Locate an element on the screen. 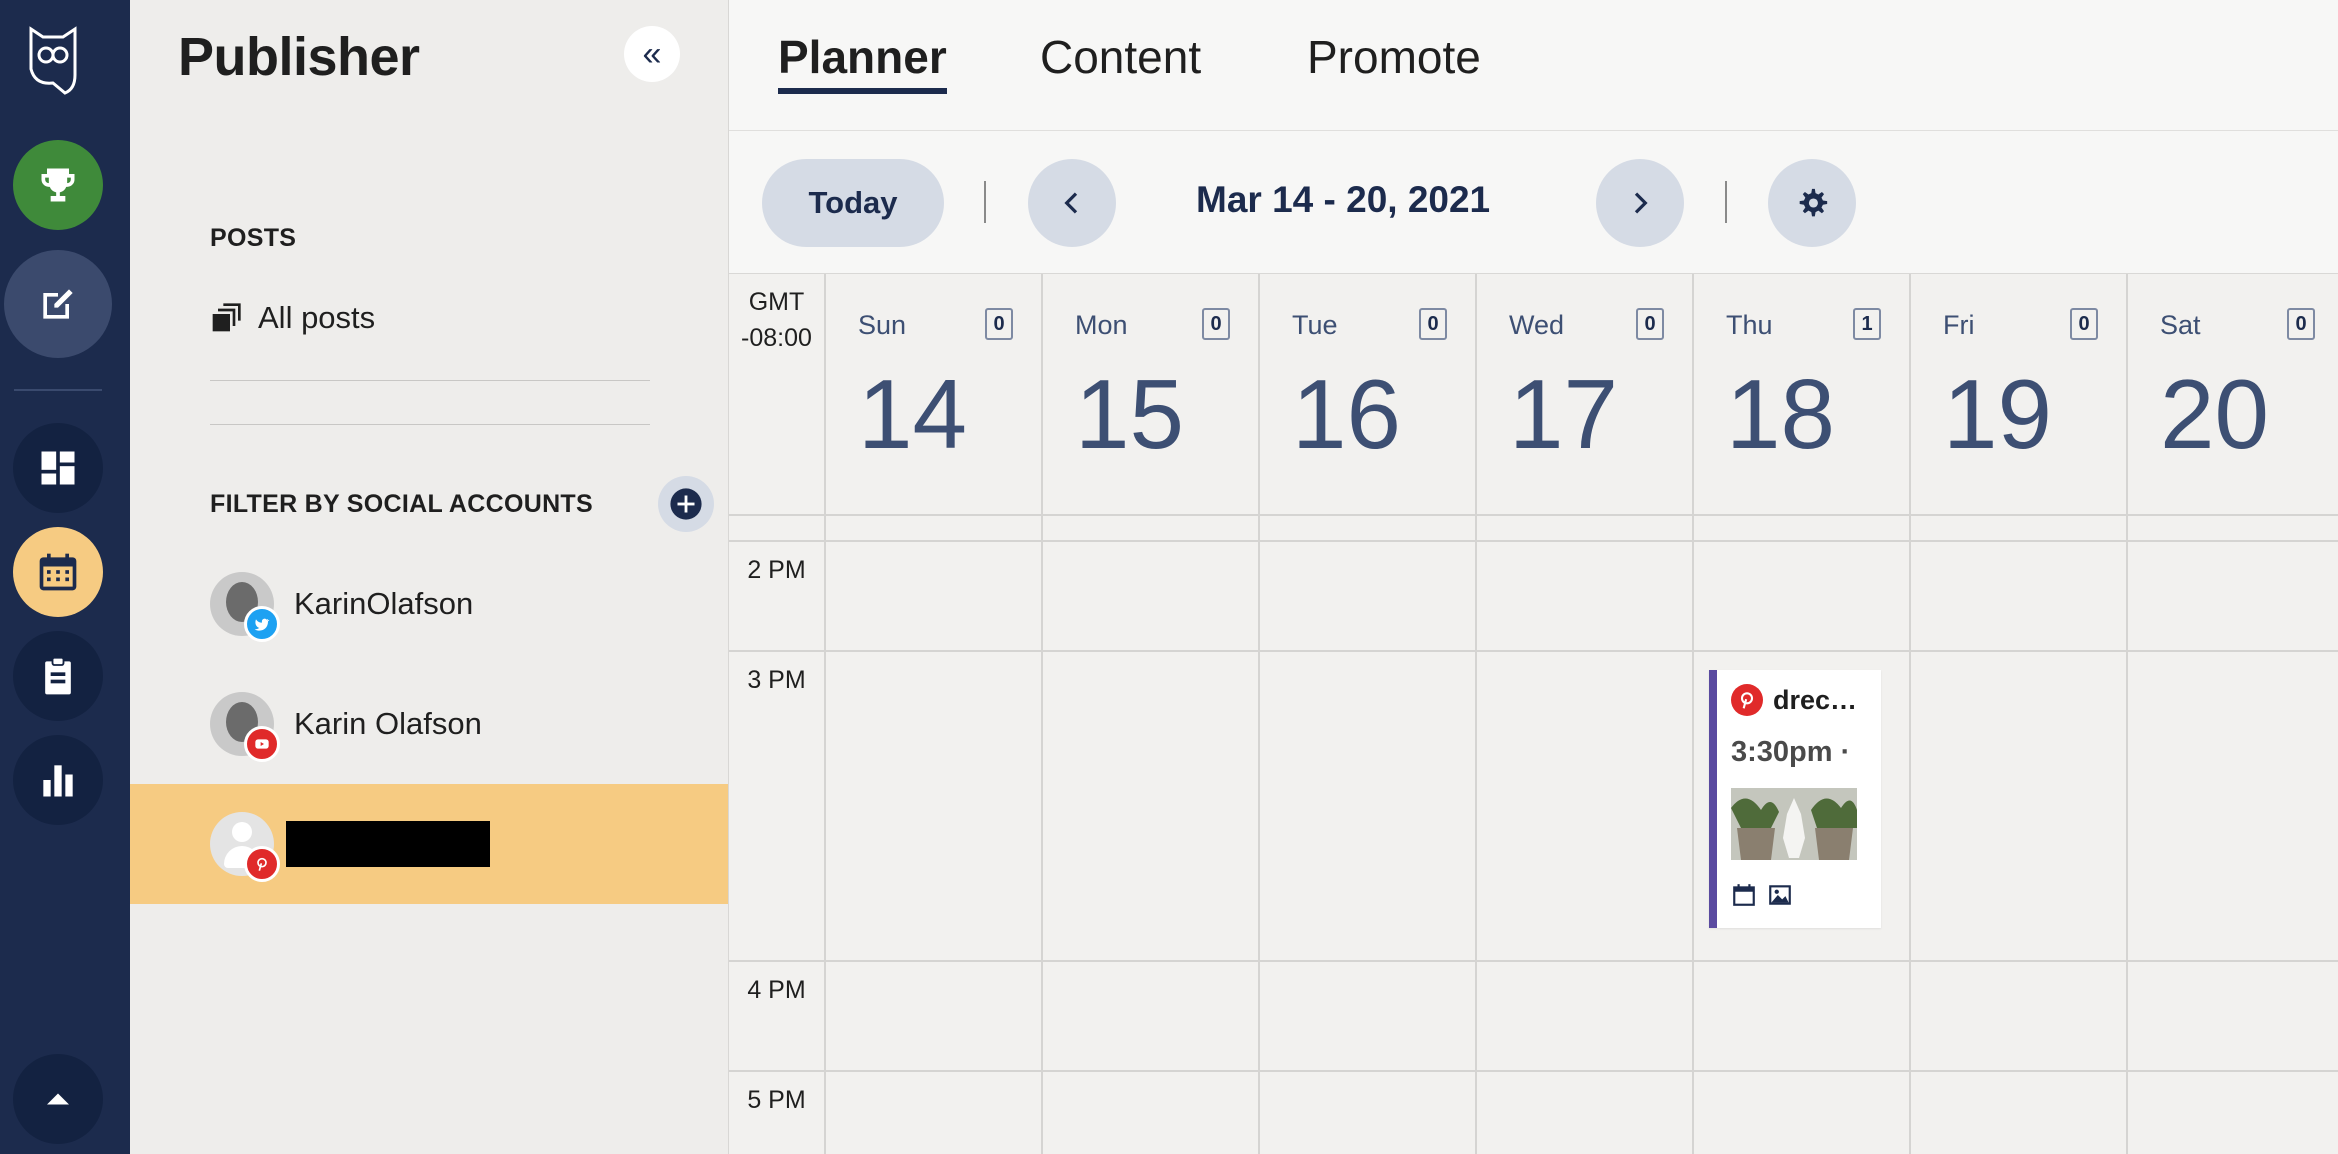 This screenshot has height=1154, width=2338. hour-label: 4 PM is located at coordinates (776, 990).